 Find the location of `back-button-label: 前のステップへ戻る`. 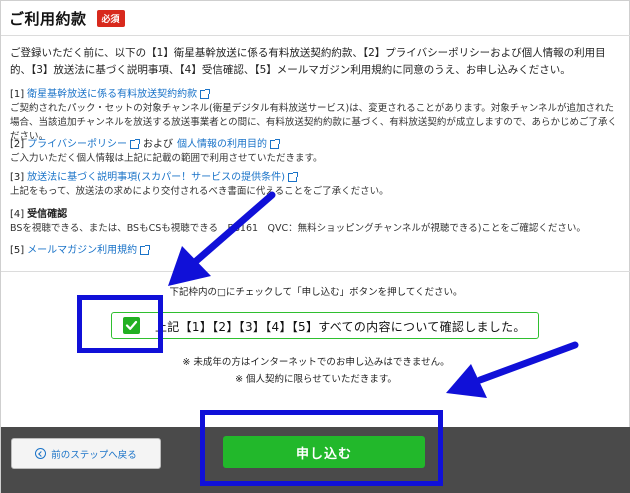

back-button-label: 前のステップへ戻る is located at coordinates (94, 455).